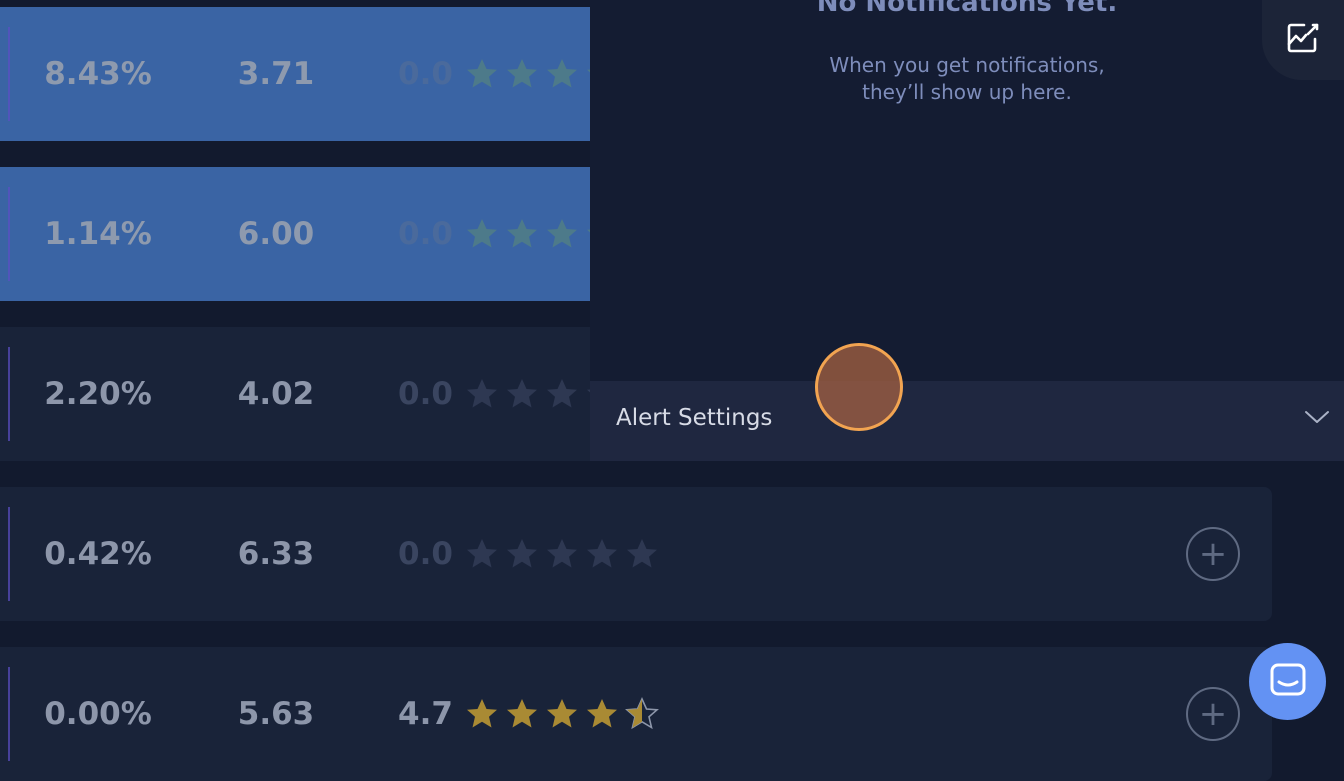  I want to click on row-value: 5.63, so click(276, 714).